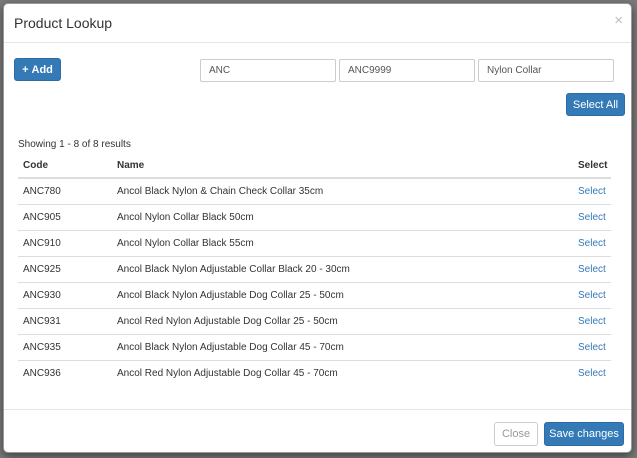  What do you see at coordinates (65, 373) in the screenshot?
I see `cell-code: ANC936` at bounding box center [65, 373].